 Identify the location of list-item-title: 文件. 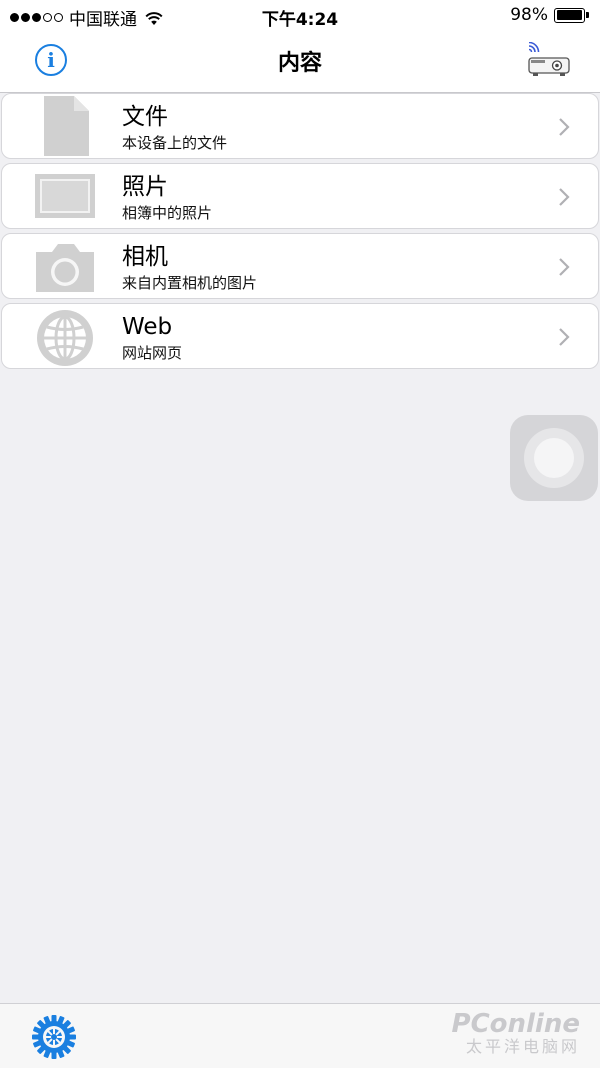
(145, 117).